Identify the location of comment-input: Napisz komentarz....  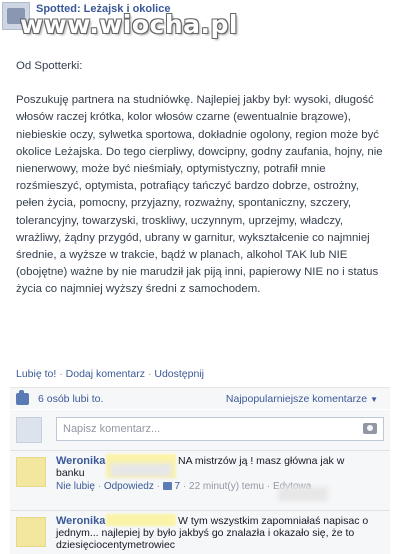
(220, 429).